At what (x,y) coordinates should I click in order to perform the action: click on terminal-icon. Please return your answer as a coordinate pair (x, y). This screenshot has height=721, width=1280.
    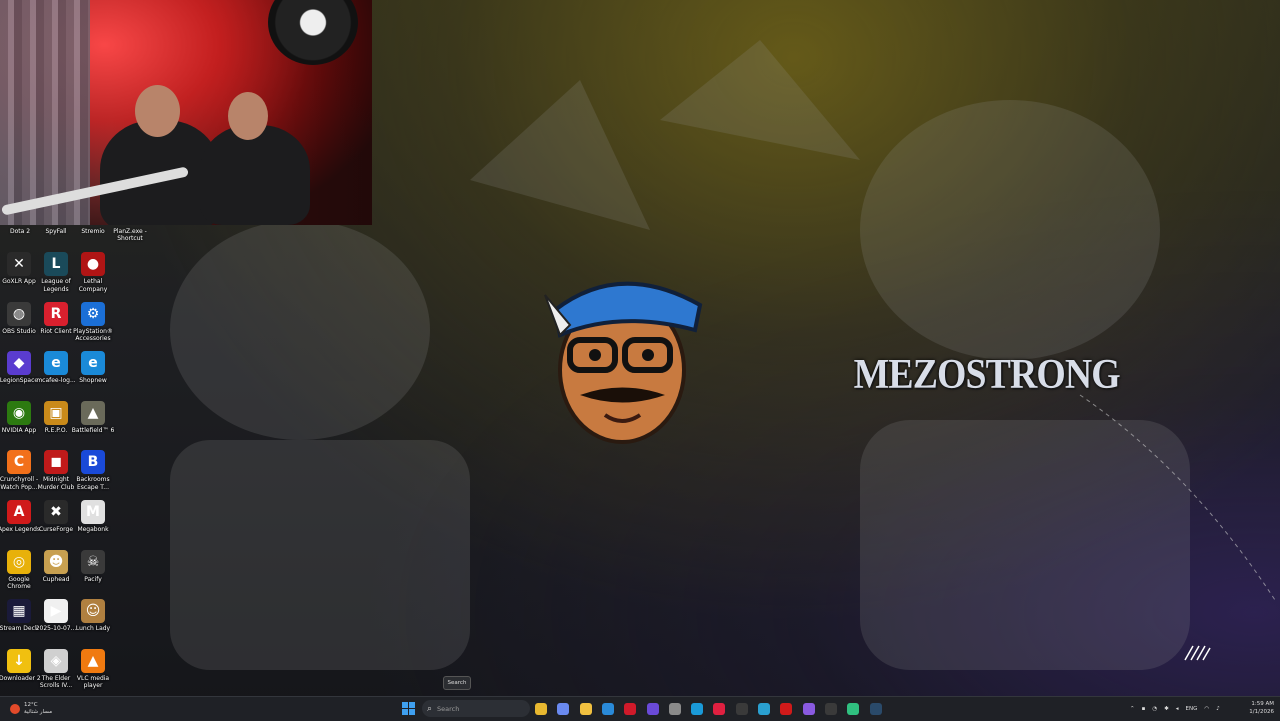
    Looking at the image, I should click on (830, 709).